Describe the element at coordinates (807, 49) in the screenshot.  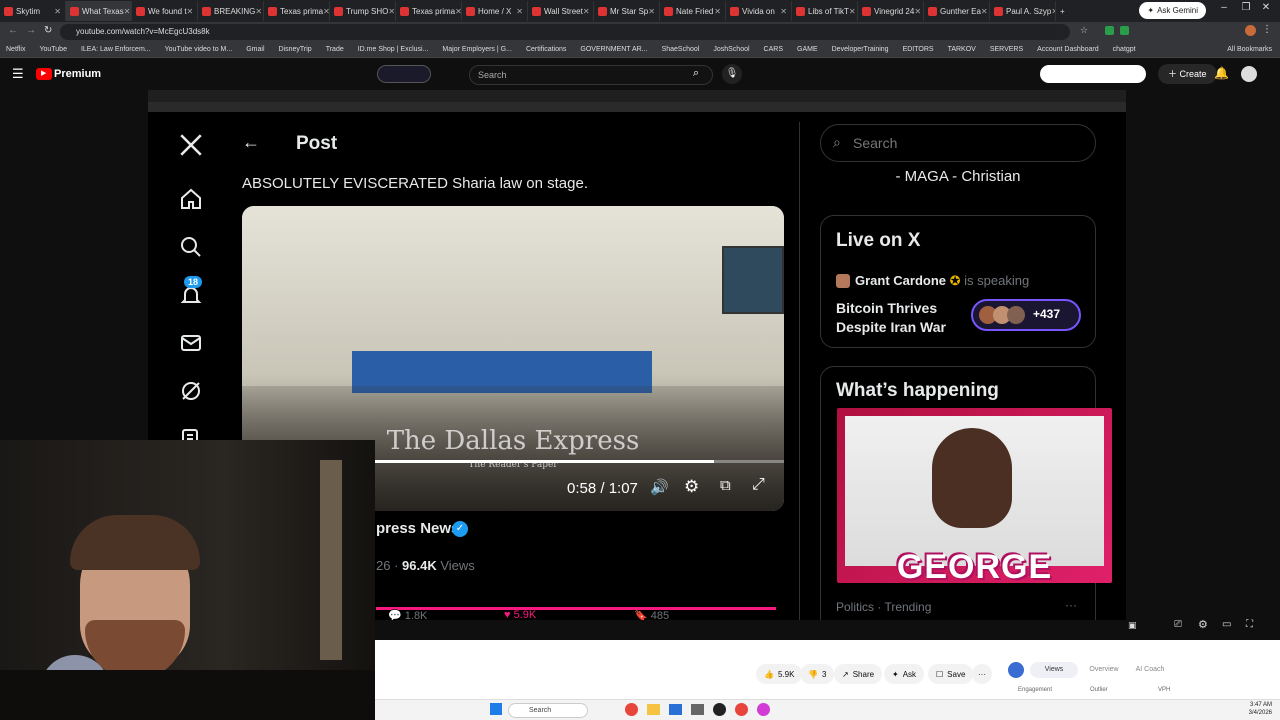
I see `bookmark-item: GAME` at that location.